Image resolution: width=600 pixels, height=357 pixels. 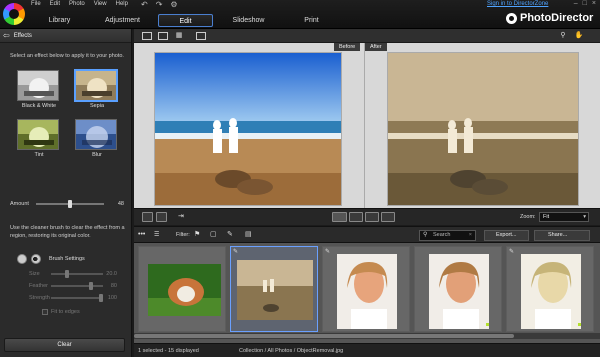 I want to click on size-value: 20.0, so click(x=111, y=274).